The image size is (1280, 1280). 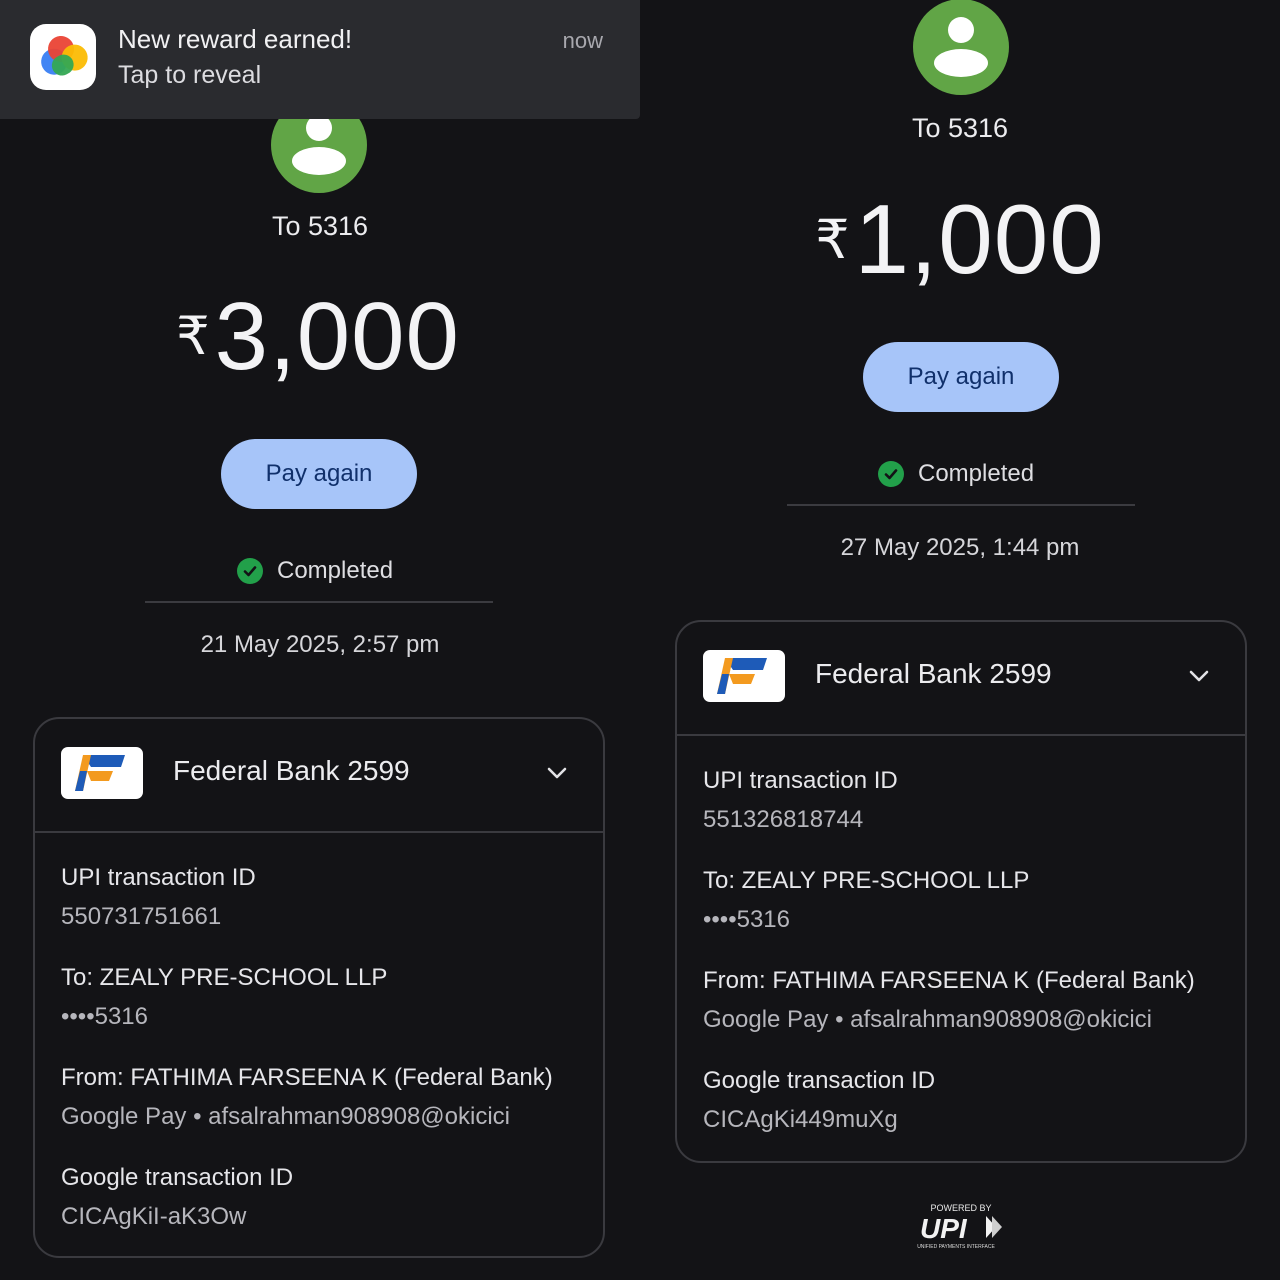 I want to click on google-pay-icon, so click(x=63, y=57).